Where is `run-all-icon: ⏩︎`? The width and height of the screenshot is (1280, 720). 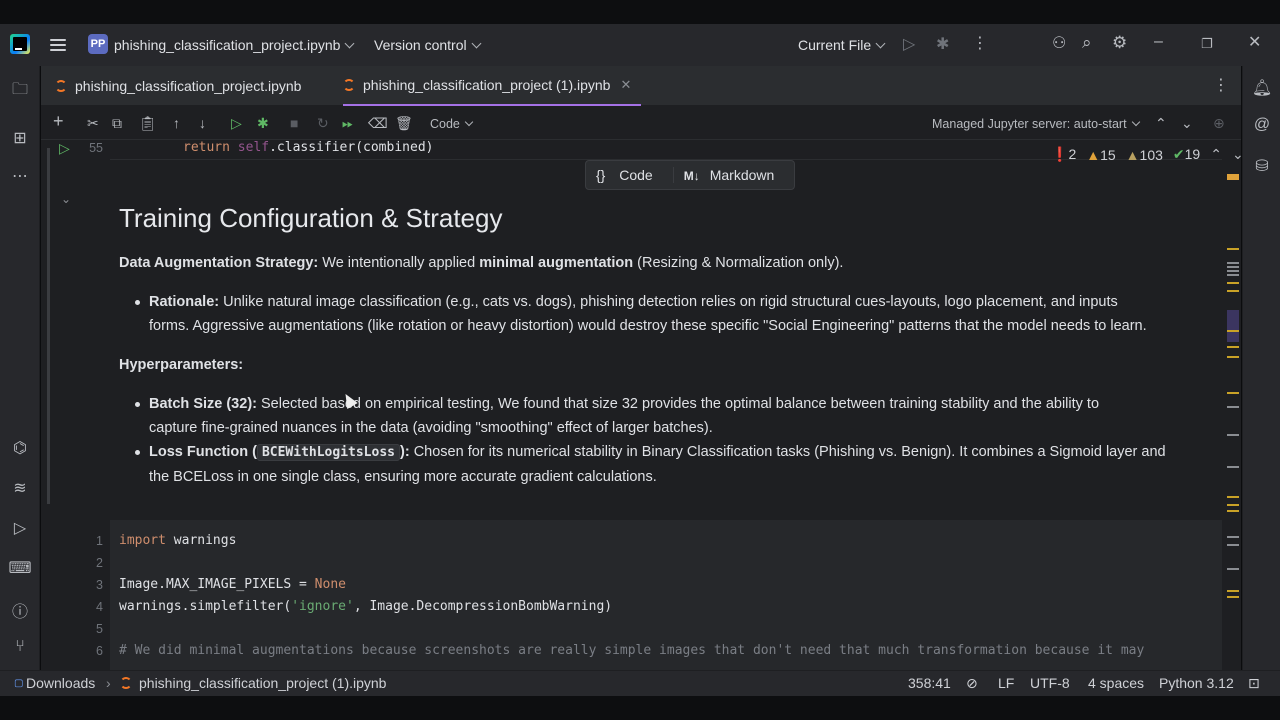
run-all-icon: ⏩︎ is located at coordinates (347, 123).